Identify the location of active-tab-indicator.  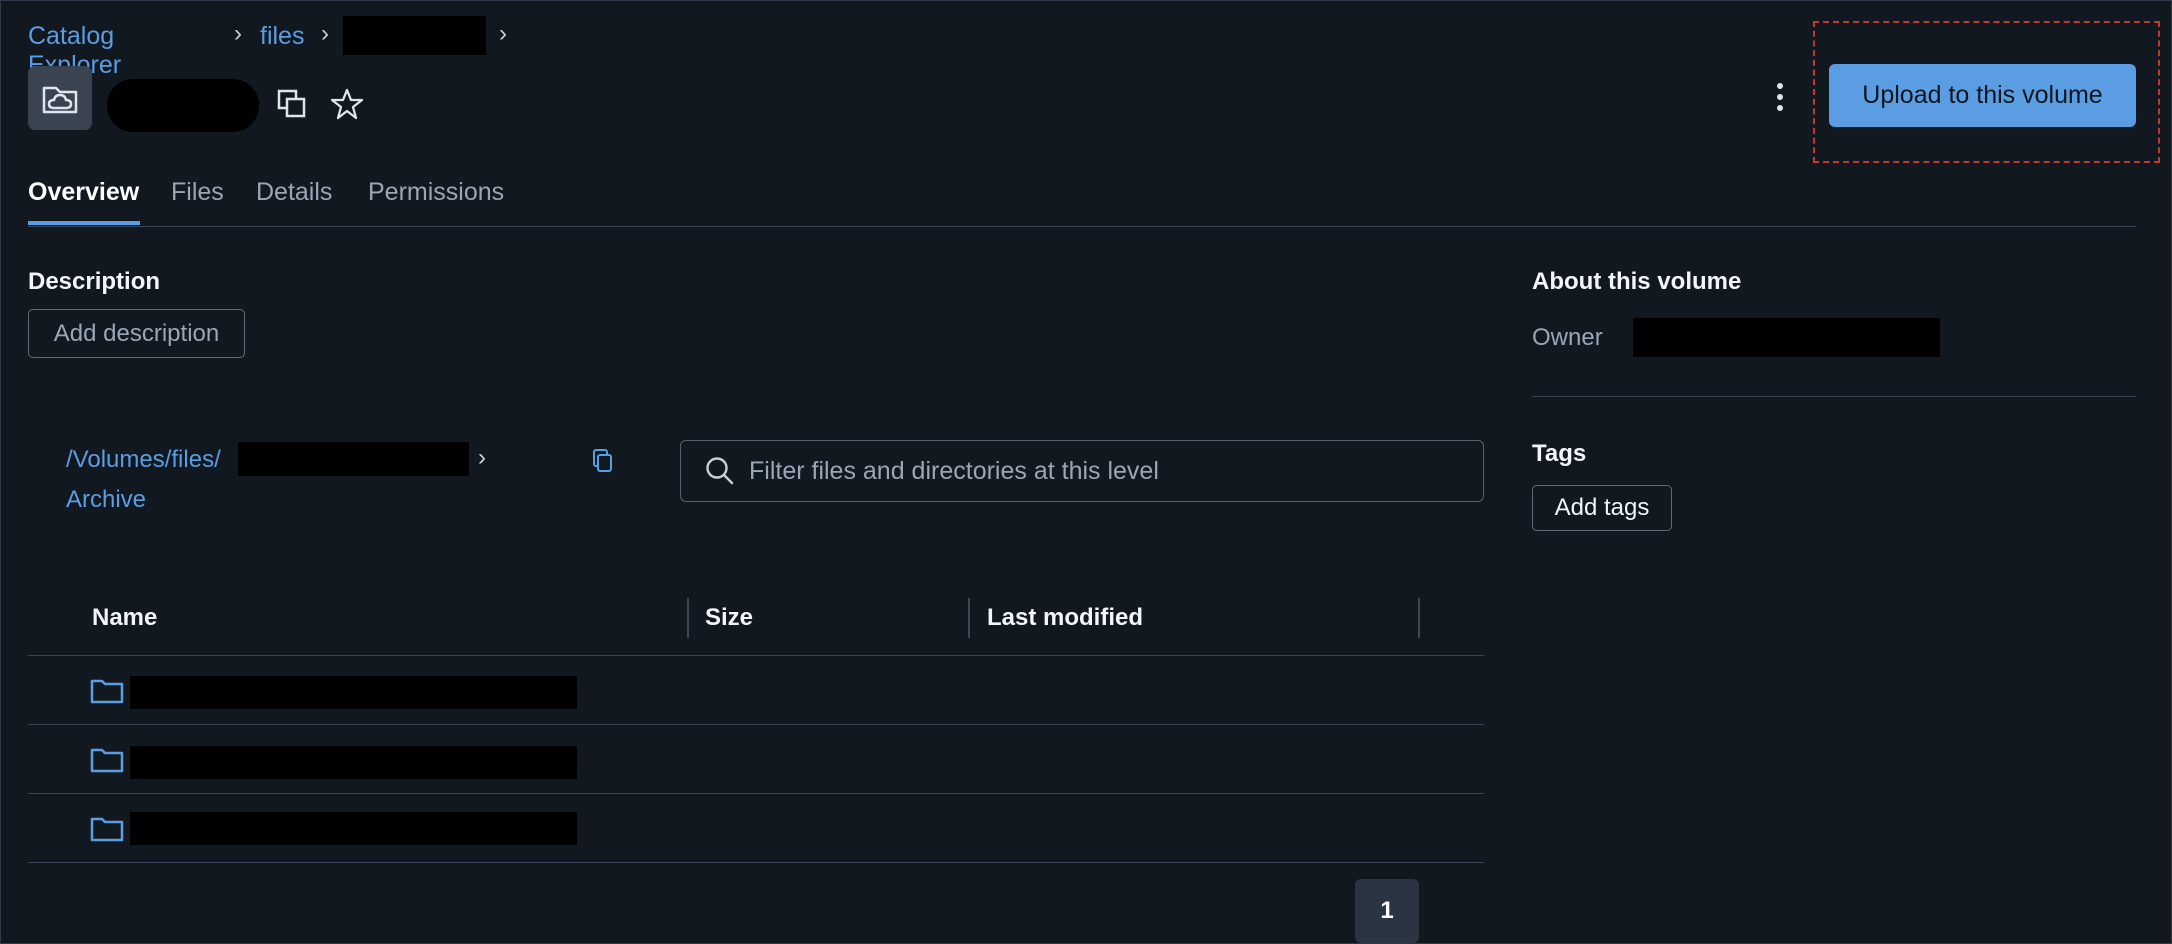
(84, 223).